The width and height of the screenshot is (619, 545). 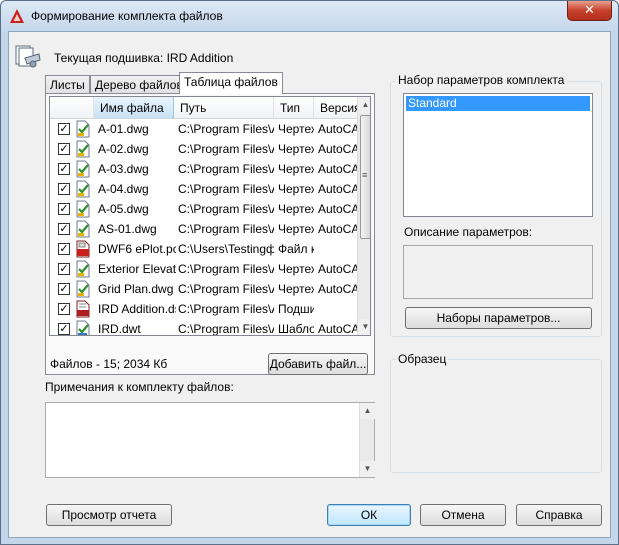 I want to click on param-description-label: Описание параметров:, so click(x=468, y=232).